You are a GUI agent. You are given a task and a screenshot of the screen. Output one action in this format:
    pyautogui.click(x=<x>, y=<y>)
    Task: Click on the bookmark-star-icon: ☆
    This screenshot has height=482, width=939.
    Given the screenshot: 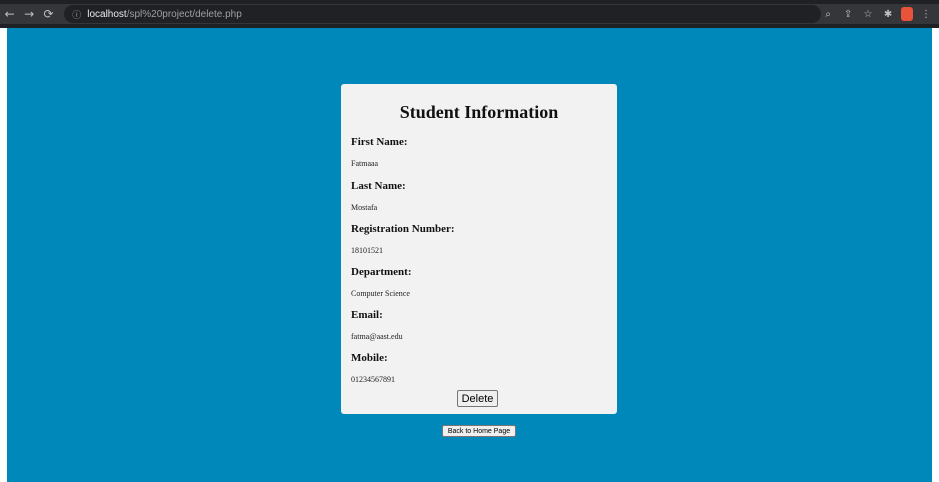 What is the action you would take?
    pyautogui.click(x=868, y=14)
    